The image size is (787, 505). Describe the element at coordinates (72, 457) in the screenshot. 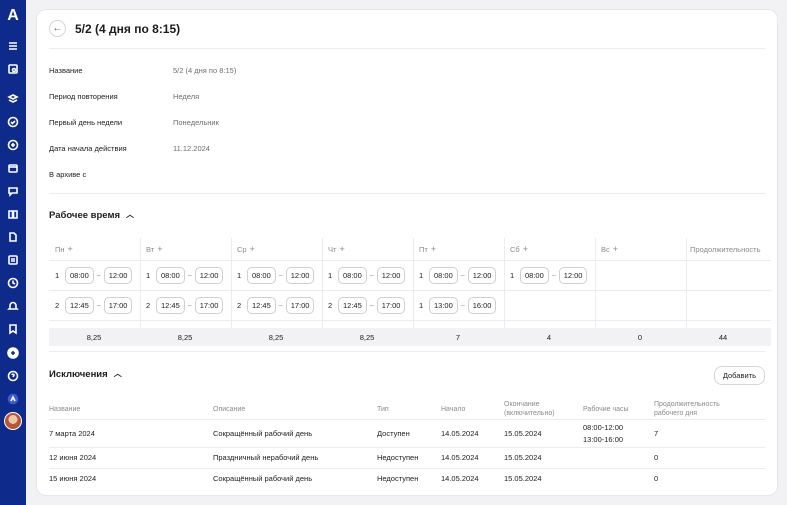

I see `exception-name: 12 июня 2024` at that location.